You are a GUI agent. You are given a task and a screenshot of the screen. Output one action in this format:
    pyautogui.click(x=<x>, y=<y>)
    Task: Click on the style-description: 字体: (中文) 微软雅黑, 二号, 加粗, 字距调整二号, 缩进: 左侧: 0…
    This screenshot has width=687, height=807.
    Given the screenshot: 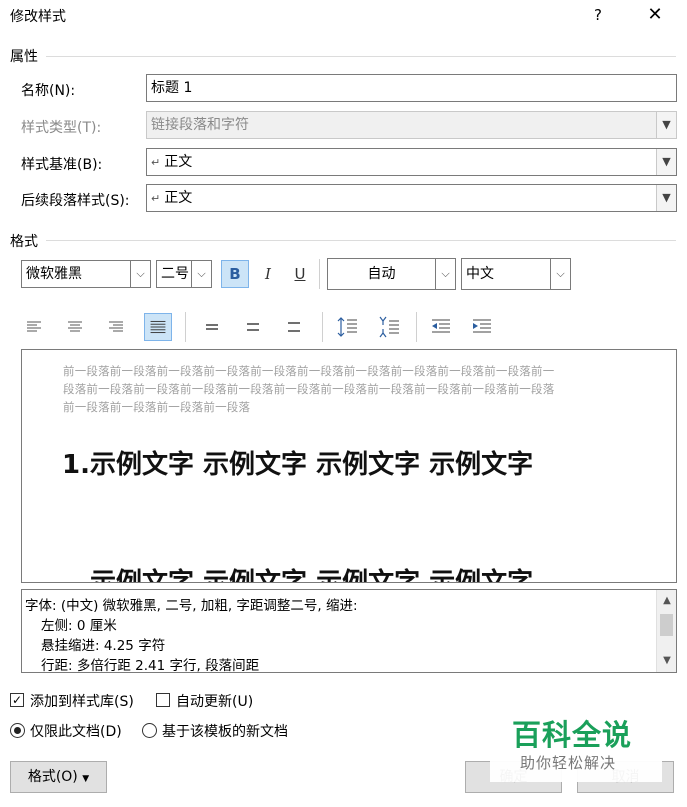 What is the action you would take?
    pyautogui.click(x=349, y=631)
    